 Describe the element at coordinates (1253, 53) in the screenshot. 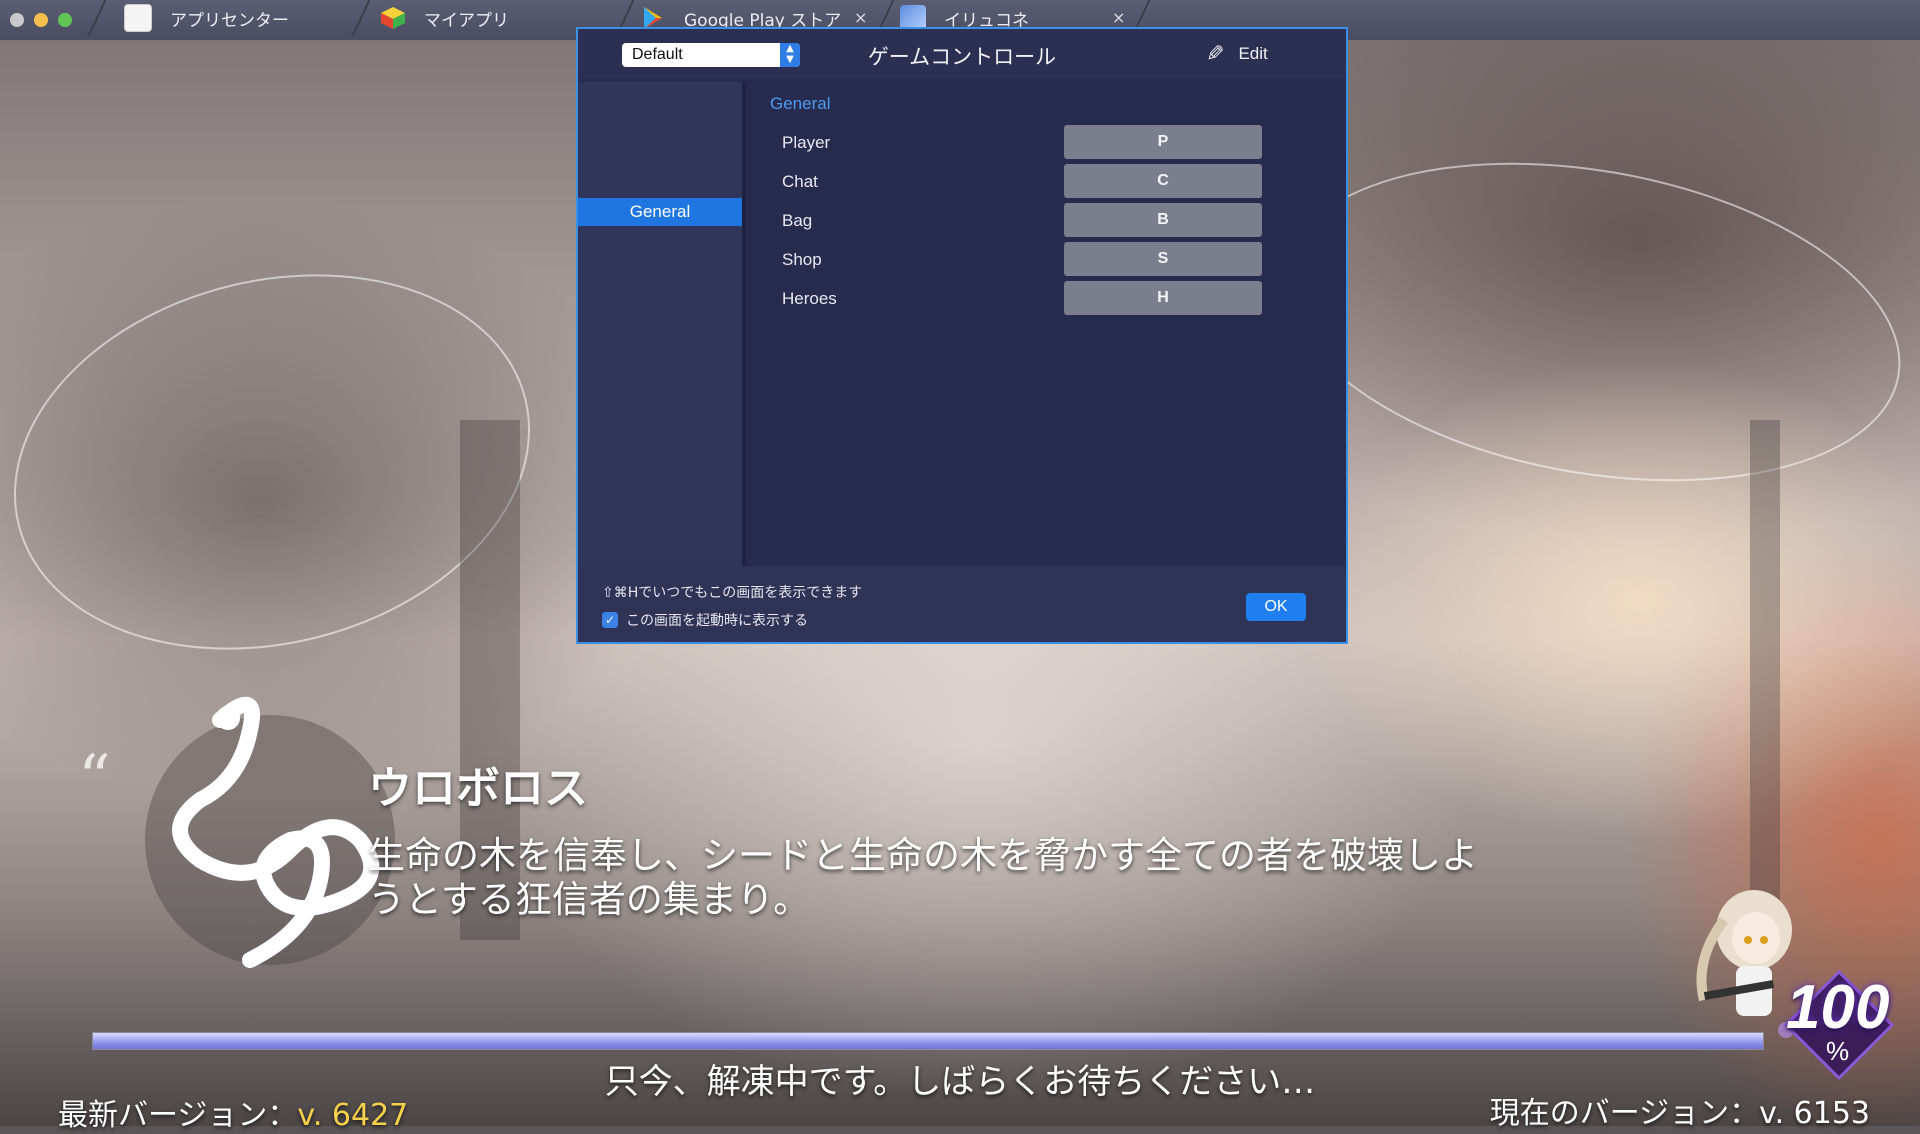

I see `edit-button-label: Edit` at that location.